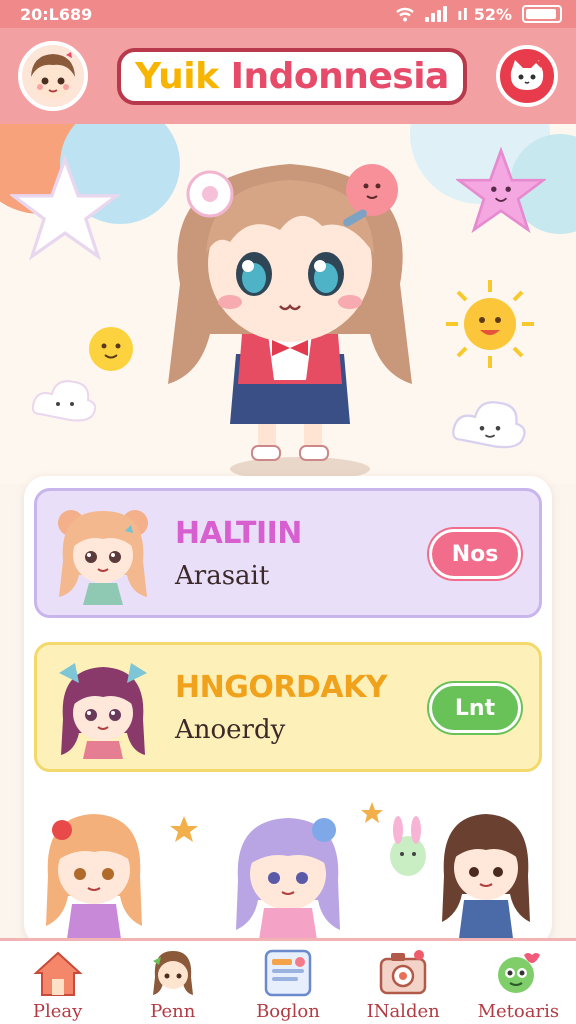 The height and width of the screenshot is (1024, 576). I want to click on nav-item-penn: Penn, so click(173, 984).